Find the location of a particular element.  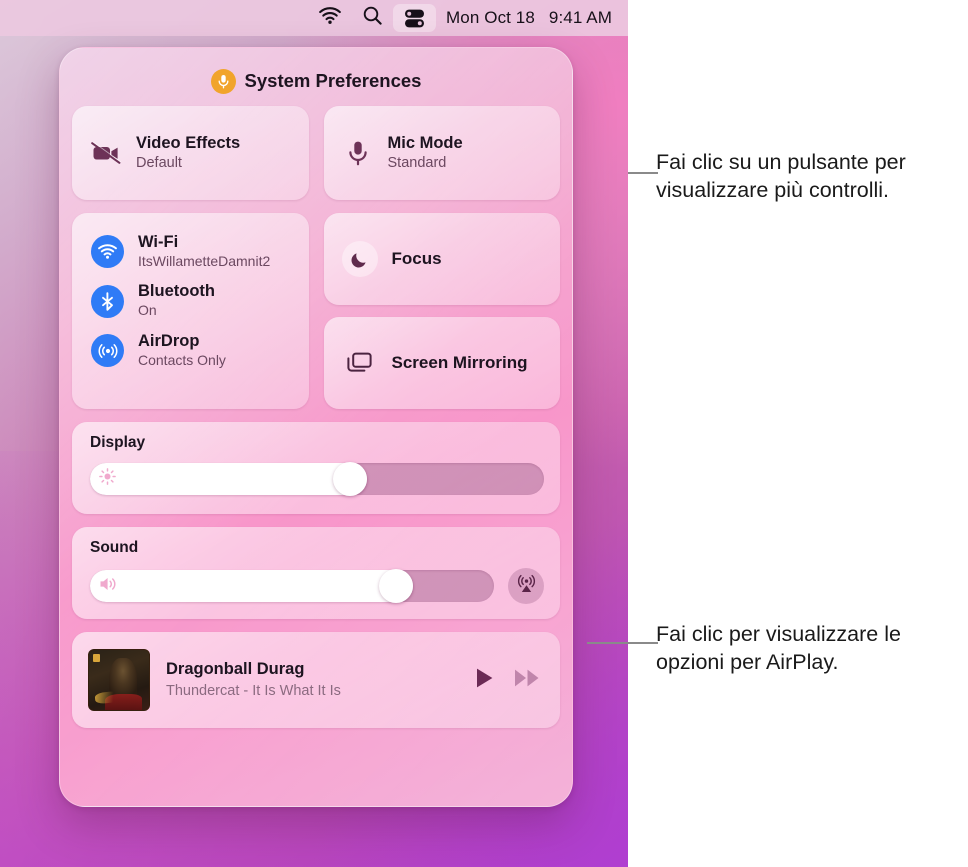

sound-slider is located at coordinates (292, 586).